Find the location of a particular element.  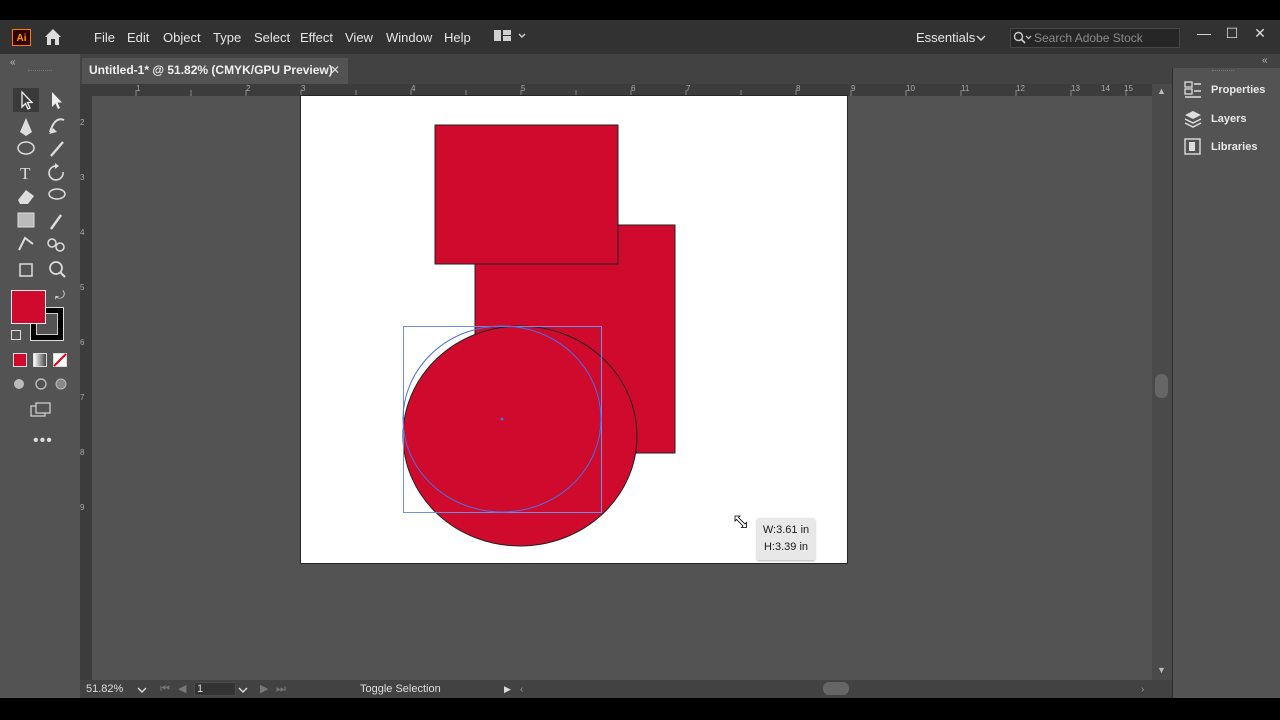

zoom-level: 51.82% is located at coordinates (104, 689).